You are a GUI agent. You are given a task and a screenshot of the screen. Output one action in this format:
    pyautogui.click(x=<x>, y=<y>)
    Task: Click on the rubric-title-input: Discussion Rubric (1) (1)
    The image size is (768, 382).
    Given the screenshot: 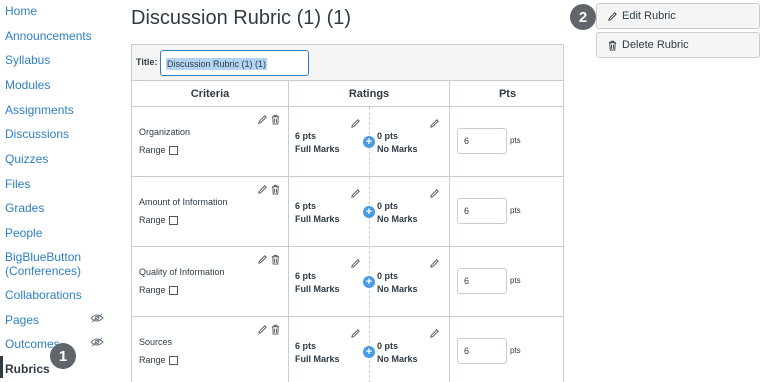 What is the action you would take?
    pyautogui.click(x=234, y=63)
    